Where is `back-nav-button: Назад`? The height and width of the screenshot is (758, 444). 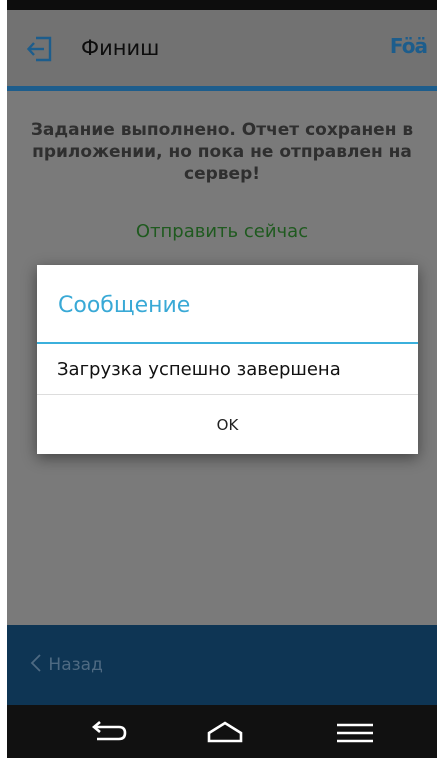 back-nav-button: Назад is located at coordinates (66, 664).